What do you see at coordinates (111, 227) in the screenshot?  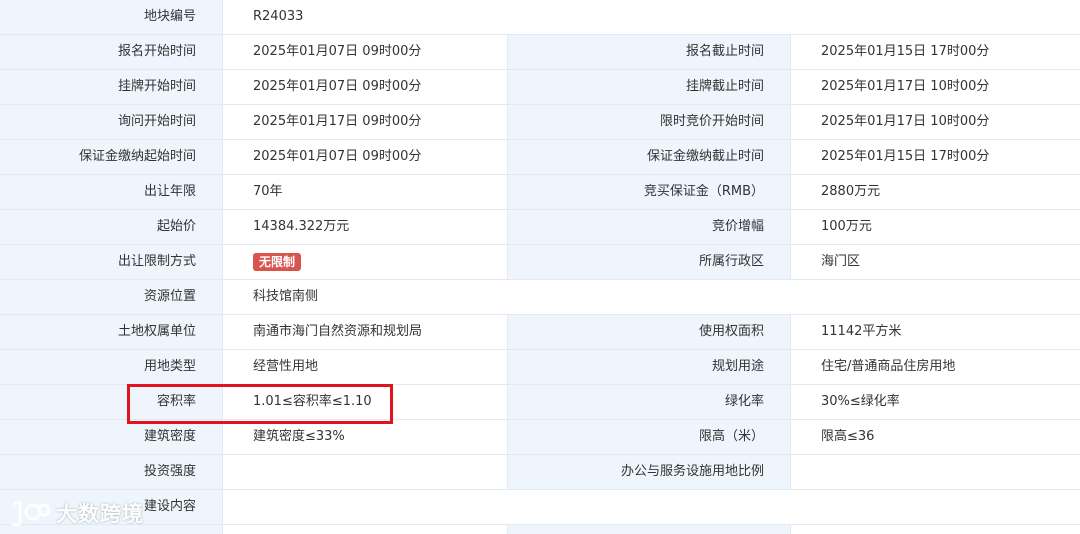 I see `field-label: 起始价` at bounding box center [111, 227].